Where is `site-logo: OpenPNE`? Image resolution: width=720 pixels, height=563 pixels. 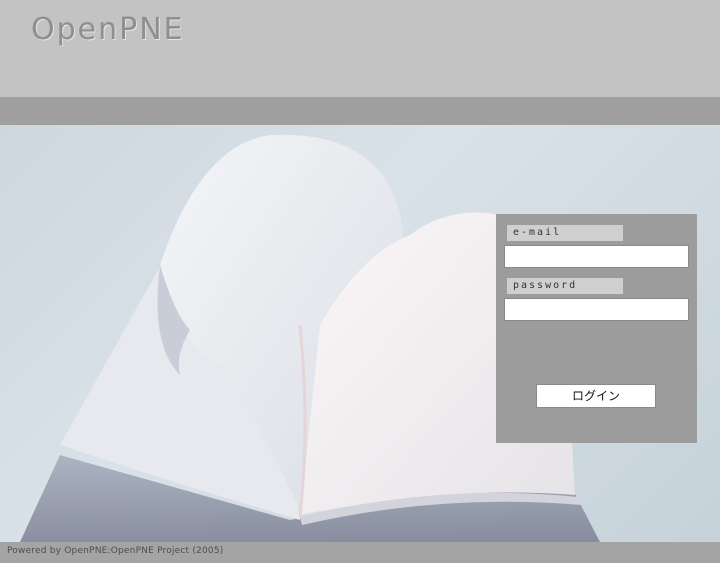 site-logo: OpenPNE is located at coordinates (108, 29).